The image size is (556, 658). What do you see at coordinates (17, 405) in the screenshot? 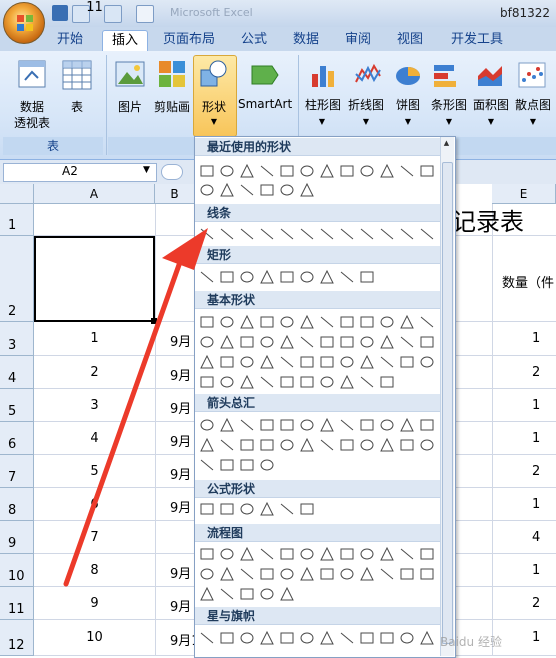
I see `row-header: 5` at bounding box center [17, 405].